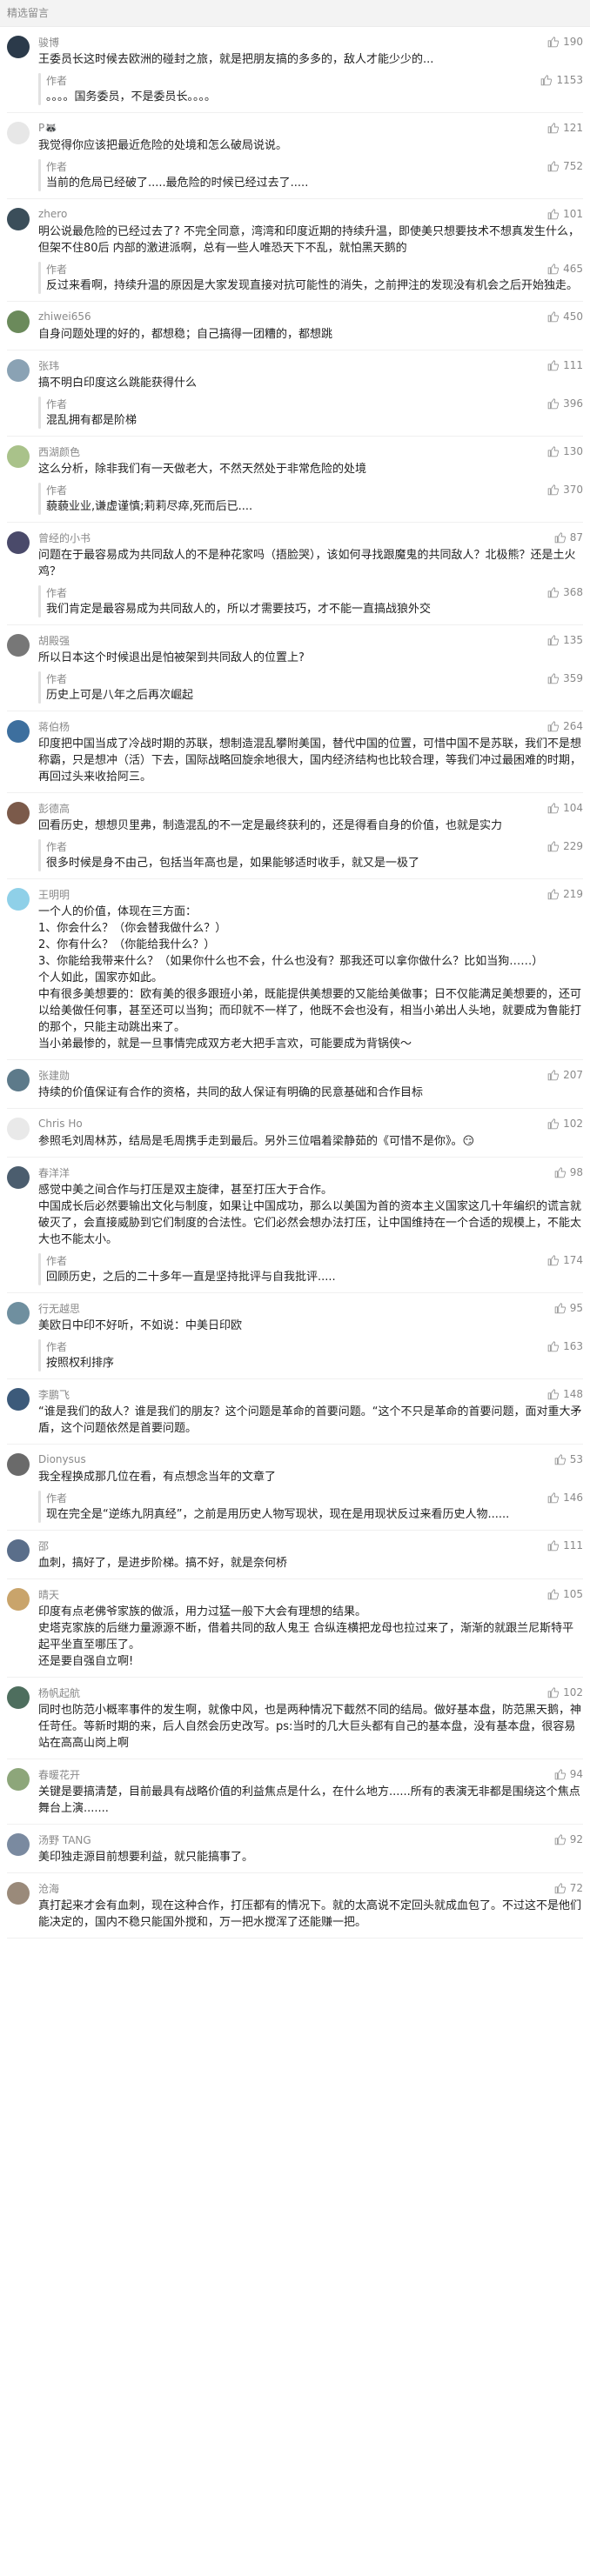 The width and height of the screenshot is (590, 2576). I want to click on commenter-name: 汤野 TANG, so click(64, 1839).